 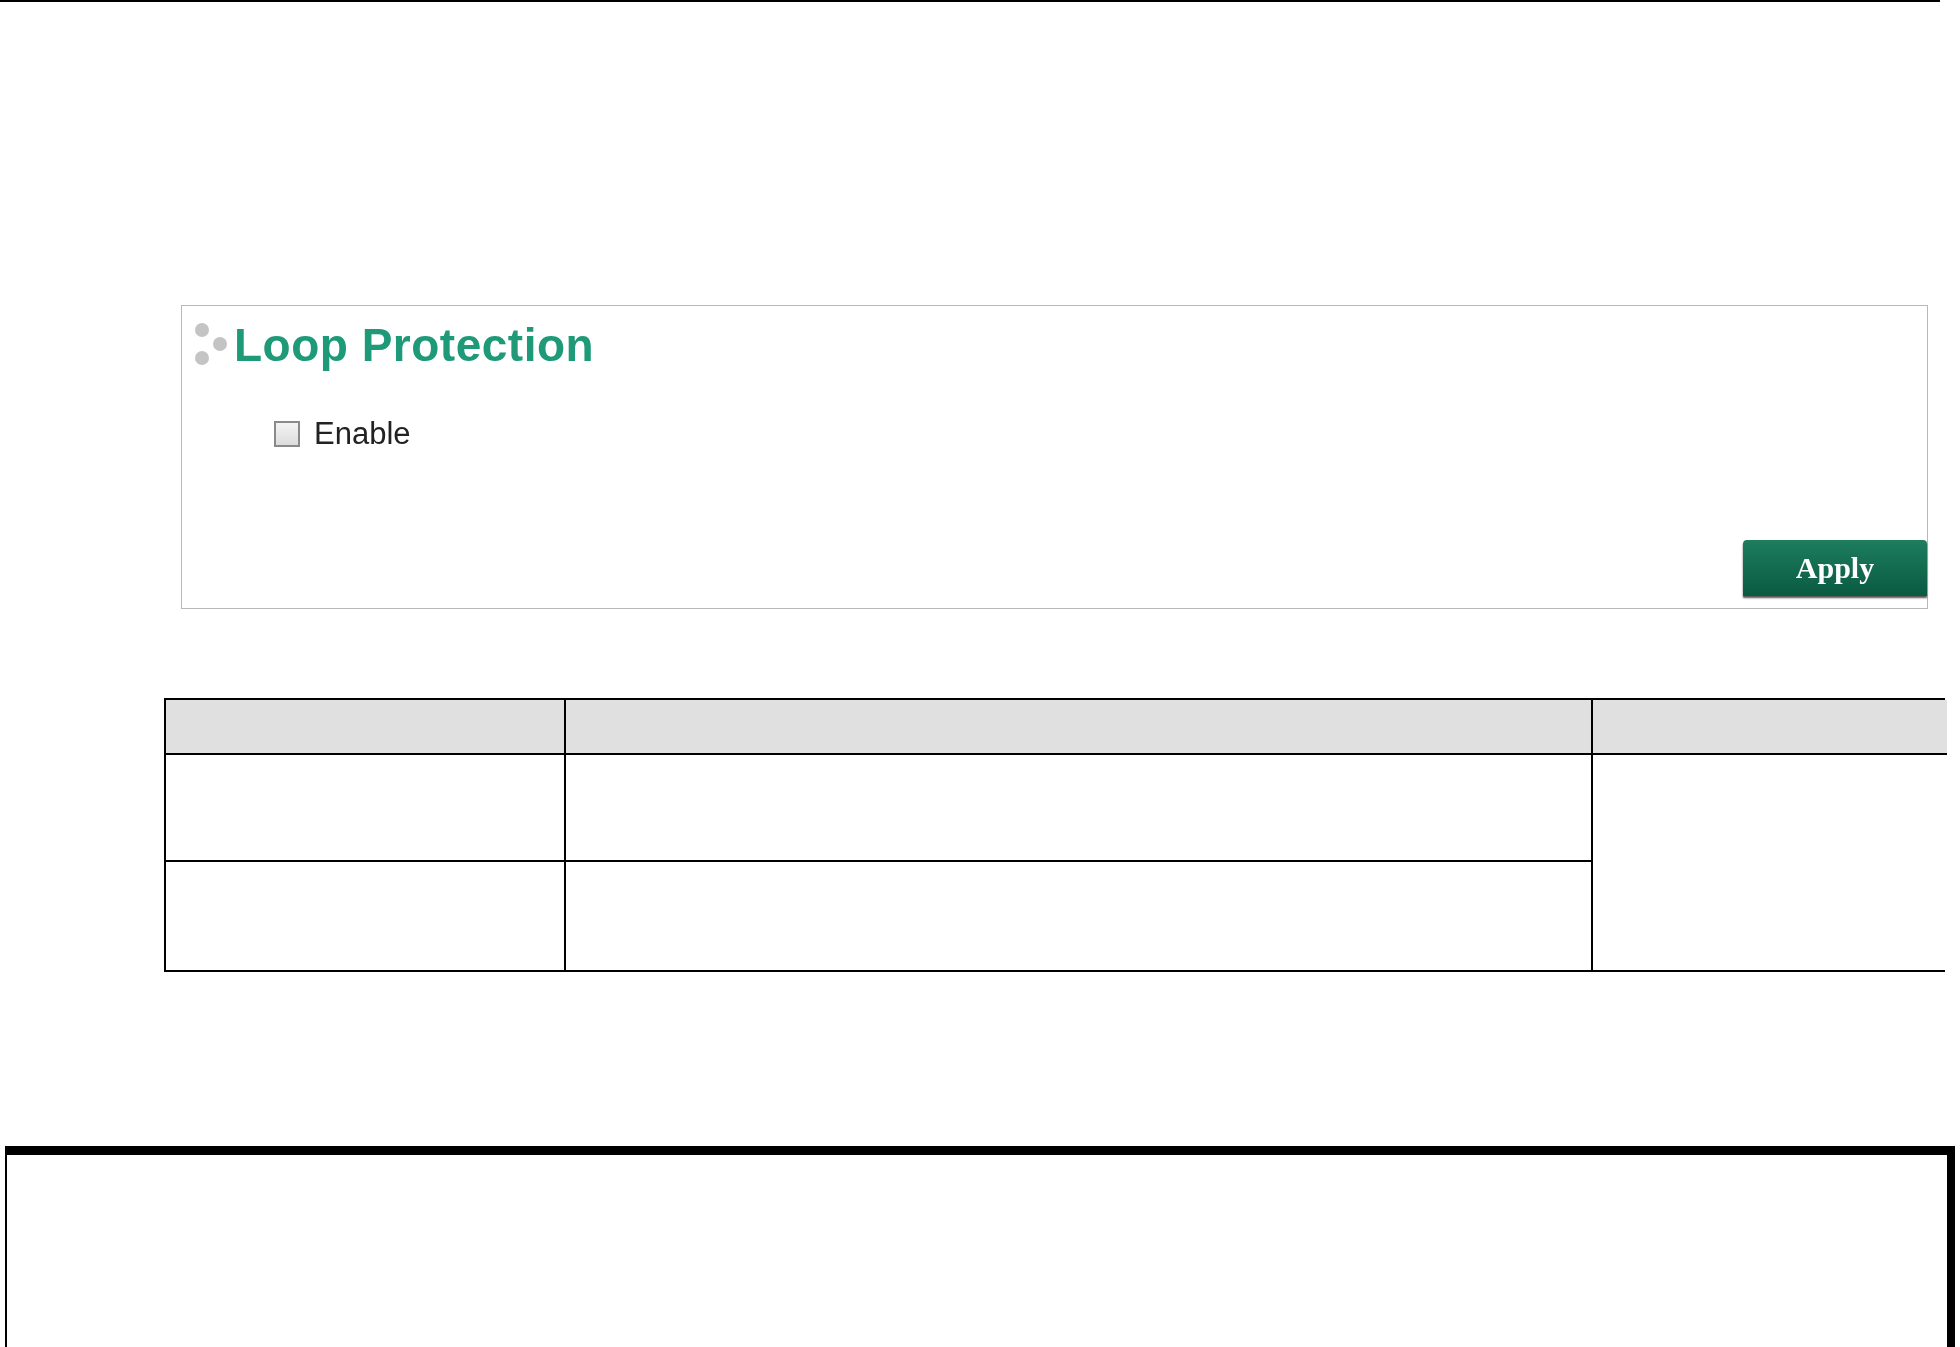 What do you see at coordinates (287, 434) in the screenshot?
I see `checkbox` at bounding box center [287, 434].